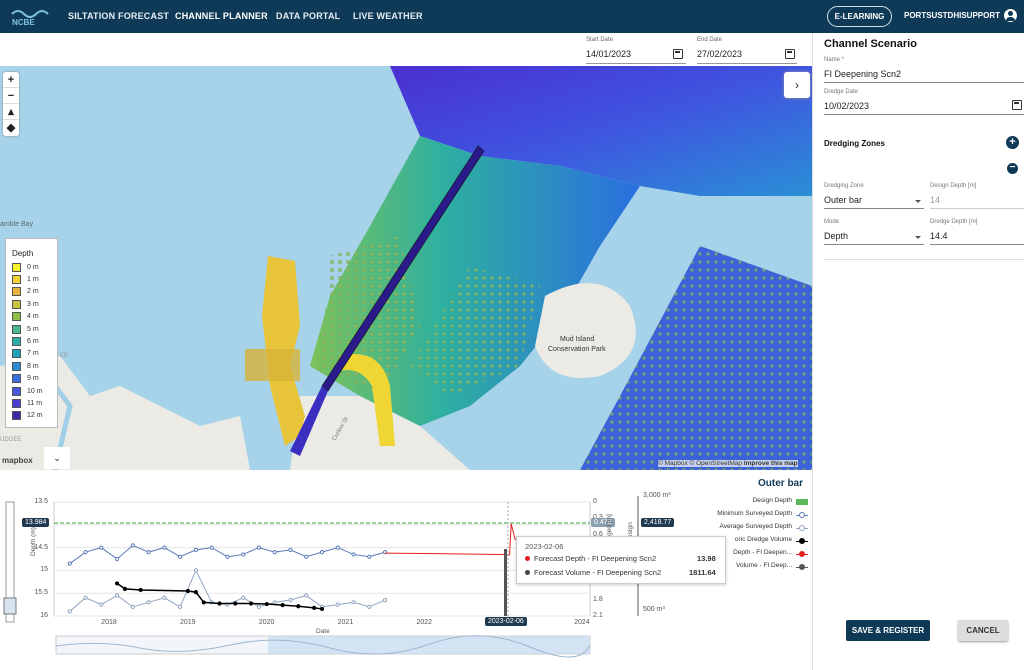 The height and width of the screenshot is (670, 1024). What do you see at coordinates (1012, 168) in the screenshot?
I see `remove-zone-icon: −` at bounding box center [1012, 168].